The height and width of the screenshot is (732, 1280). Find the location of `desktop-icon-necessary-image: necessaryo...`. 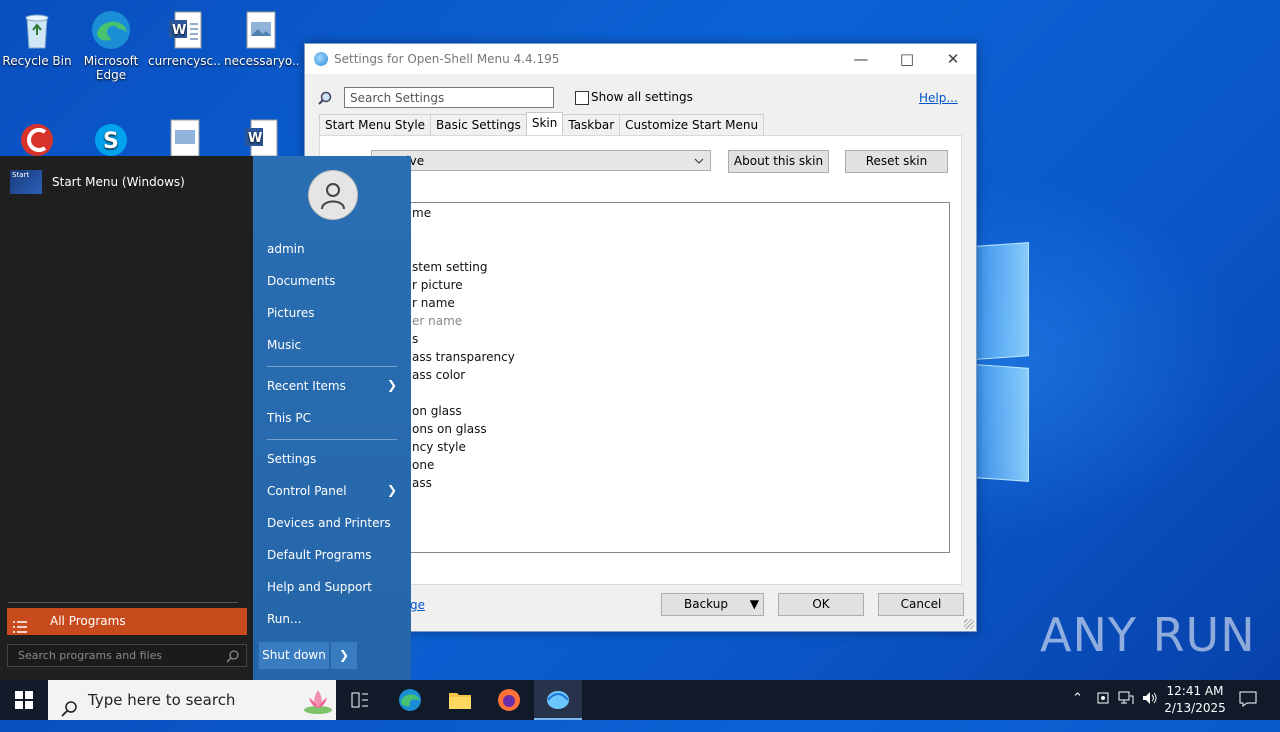

desktop-icon-necessary-image: necessaryo... is located at coordinates (261, 36).